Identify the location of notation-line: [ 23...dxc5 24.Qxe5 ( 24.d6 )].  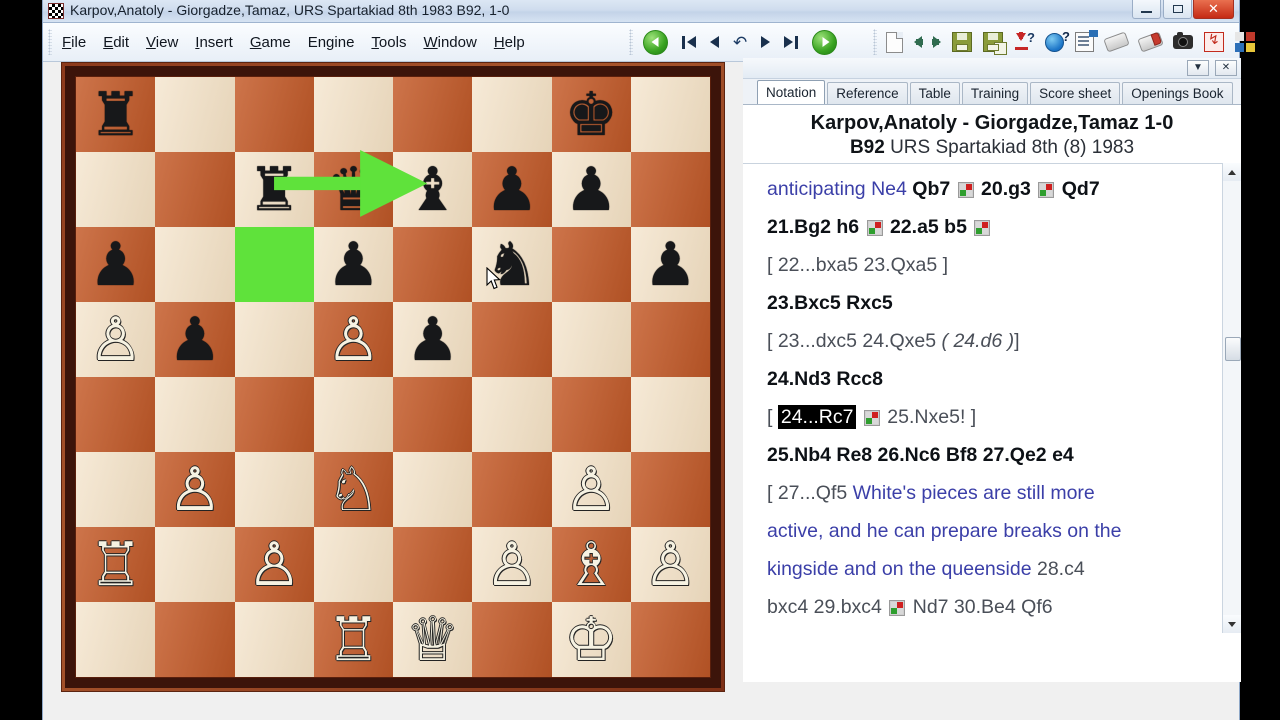
(993, 341).